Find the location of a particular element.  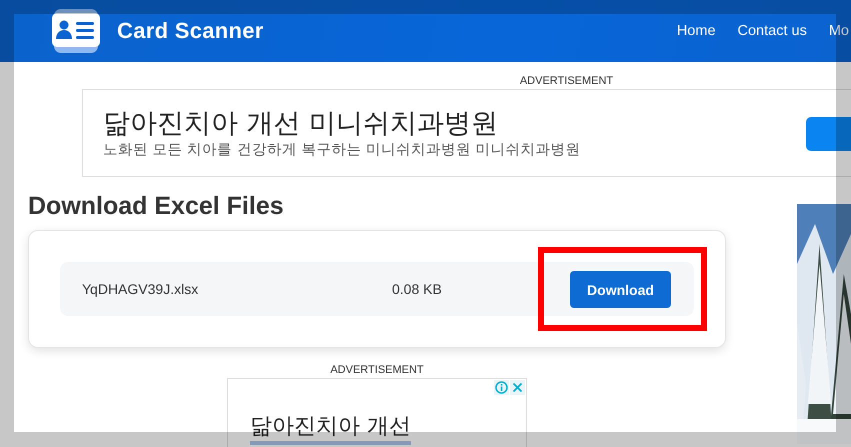

page-heading: Download Excel Files is located at coordinates (156, 206).